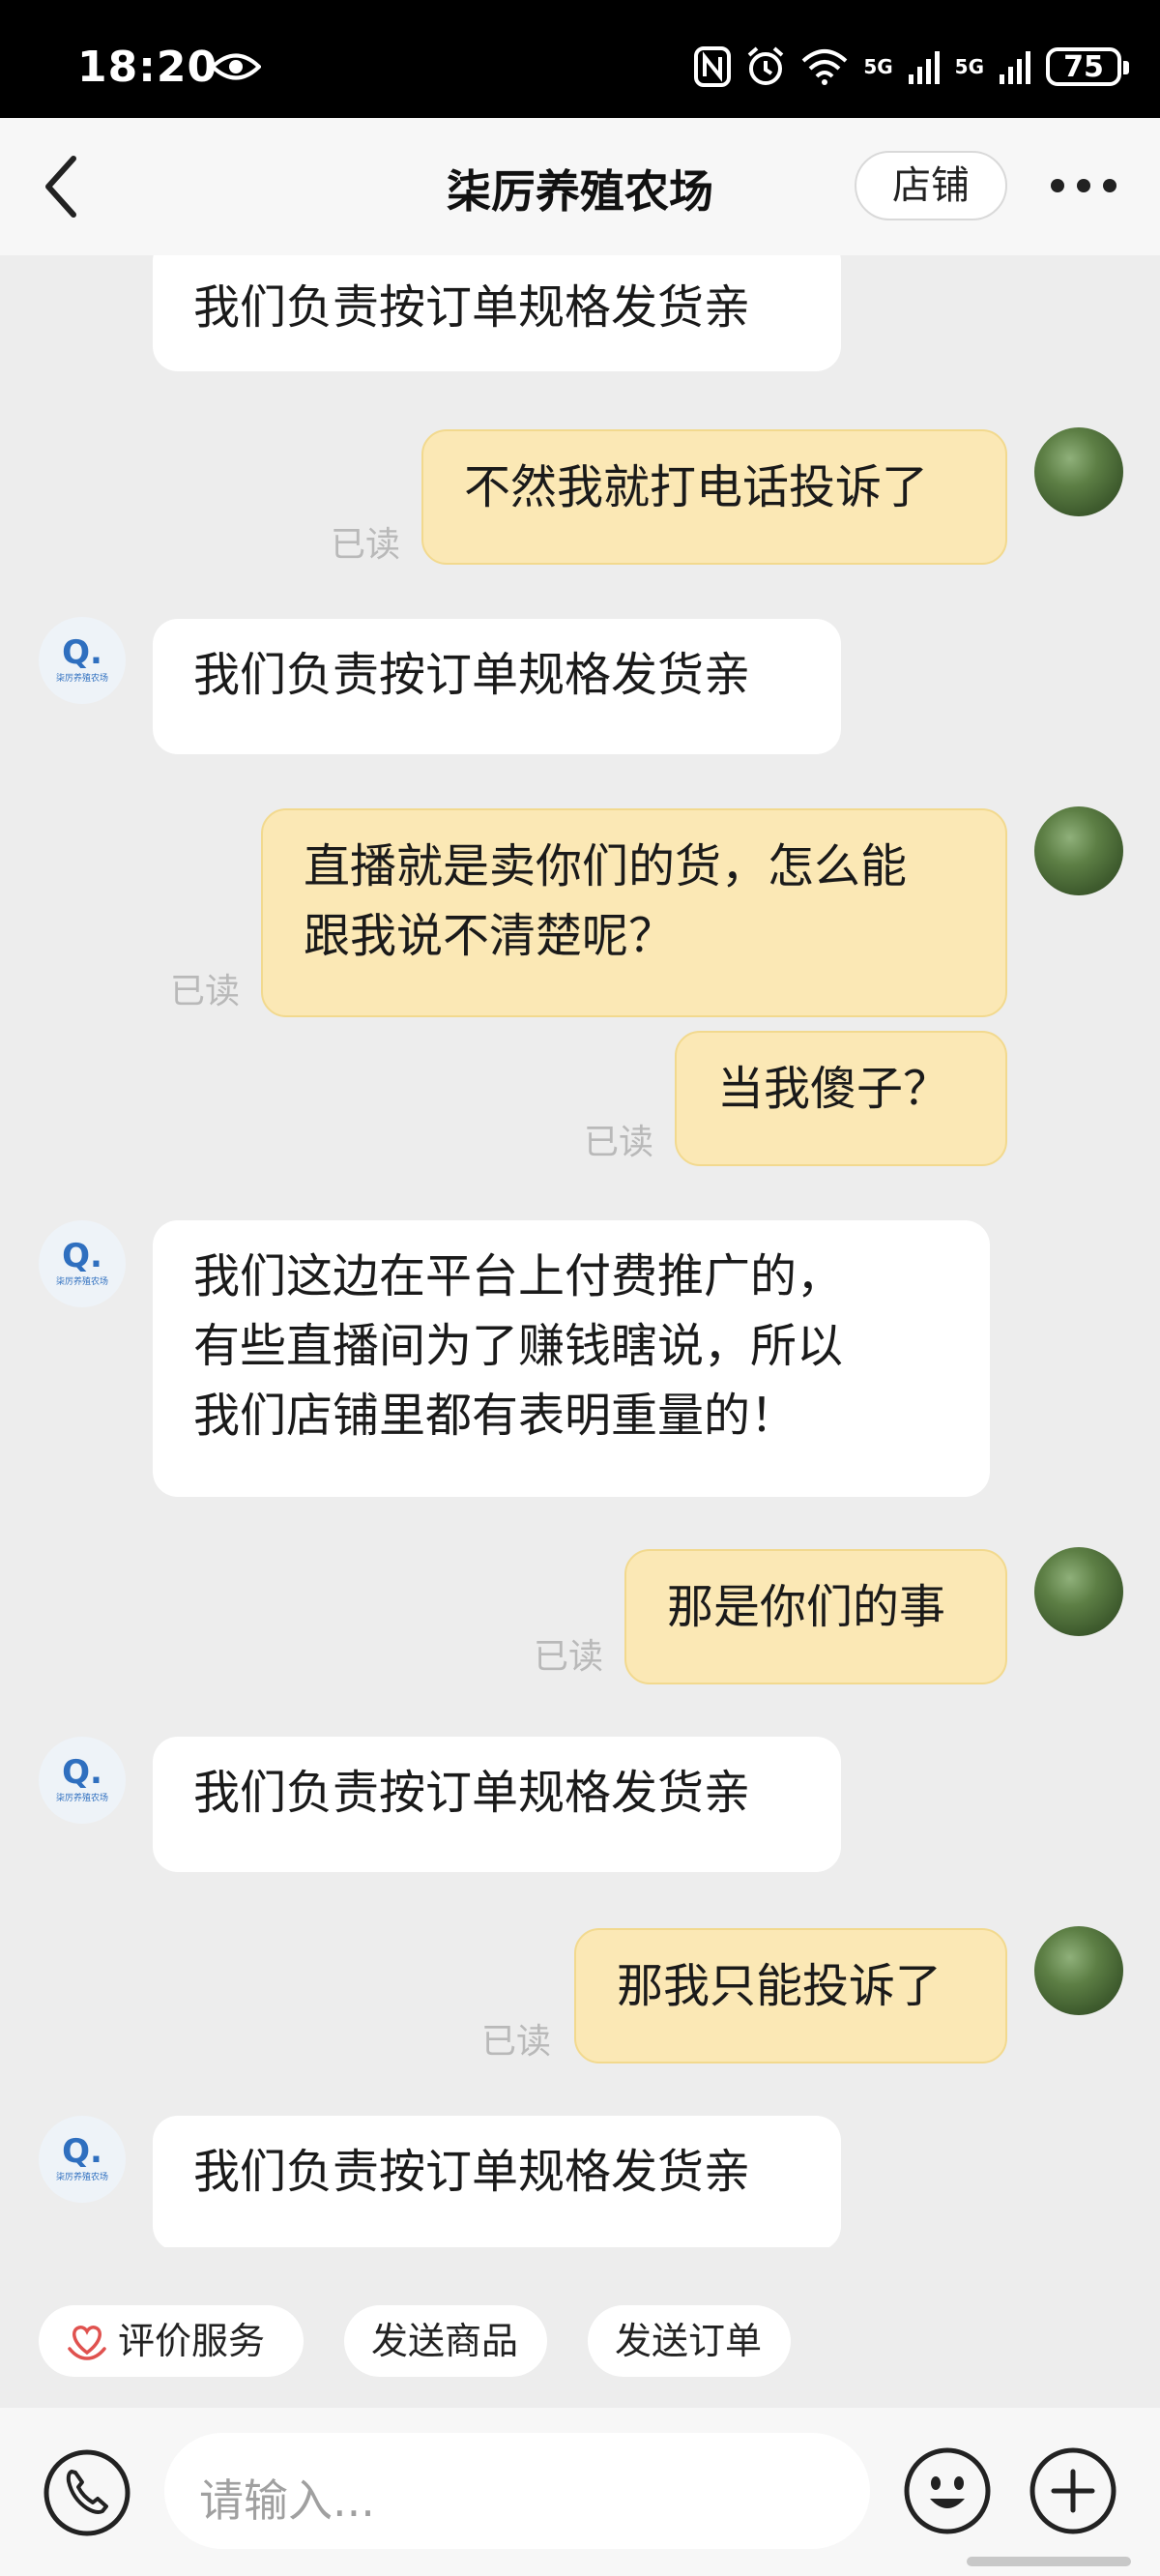 This screenshot has height=2576, width=1160. I want to click on quick-action-send-product: 发送商品, so click(445, 2341).